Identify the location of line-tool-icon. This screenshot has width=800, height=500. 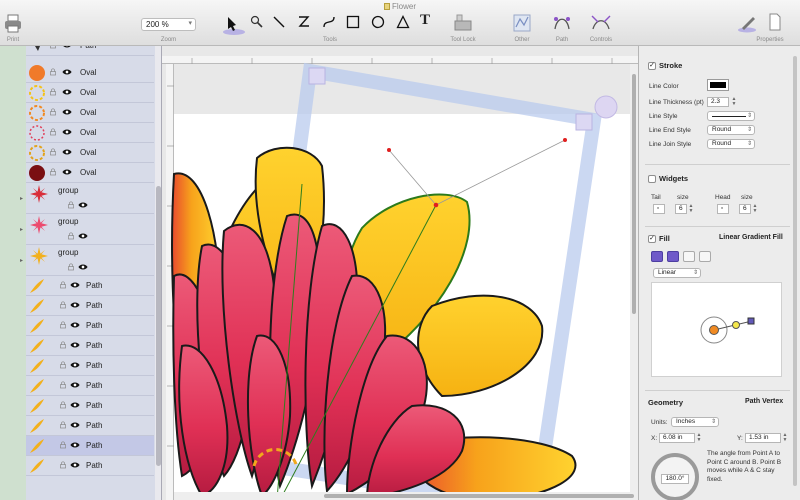
(279, 22).